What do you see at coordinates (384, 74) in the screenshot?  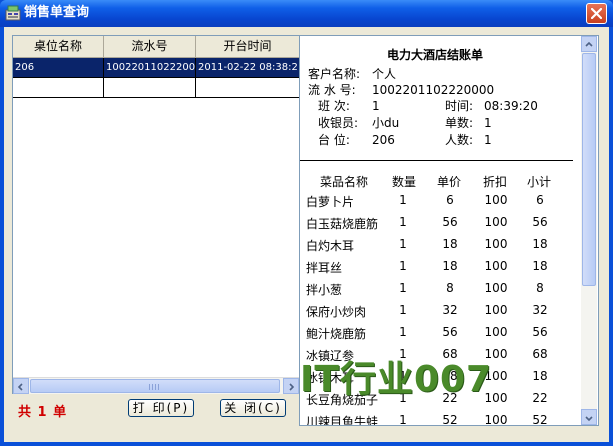 I see `customer-value: 个人` at bounding box center [384, 74].